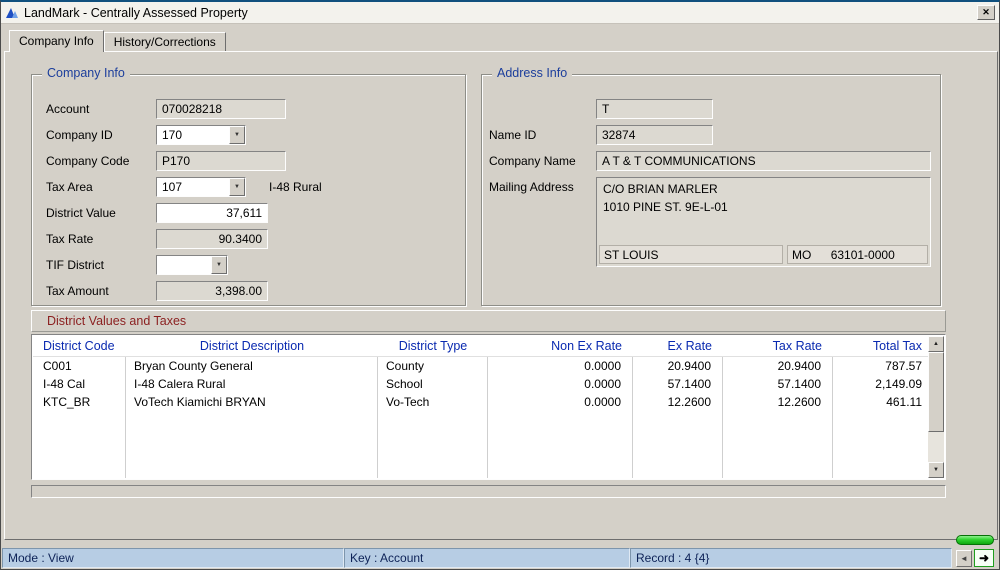 Image resolution: width=1000 pixels, height=570 pixels. What do you see at coordinates (500, 13) in the screenshot?
I see `title-bar: LandMark - Centrally Assessed Property ✕` at bounding box center [500, 13].